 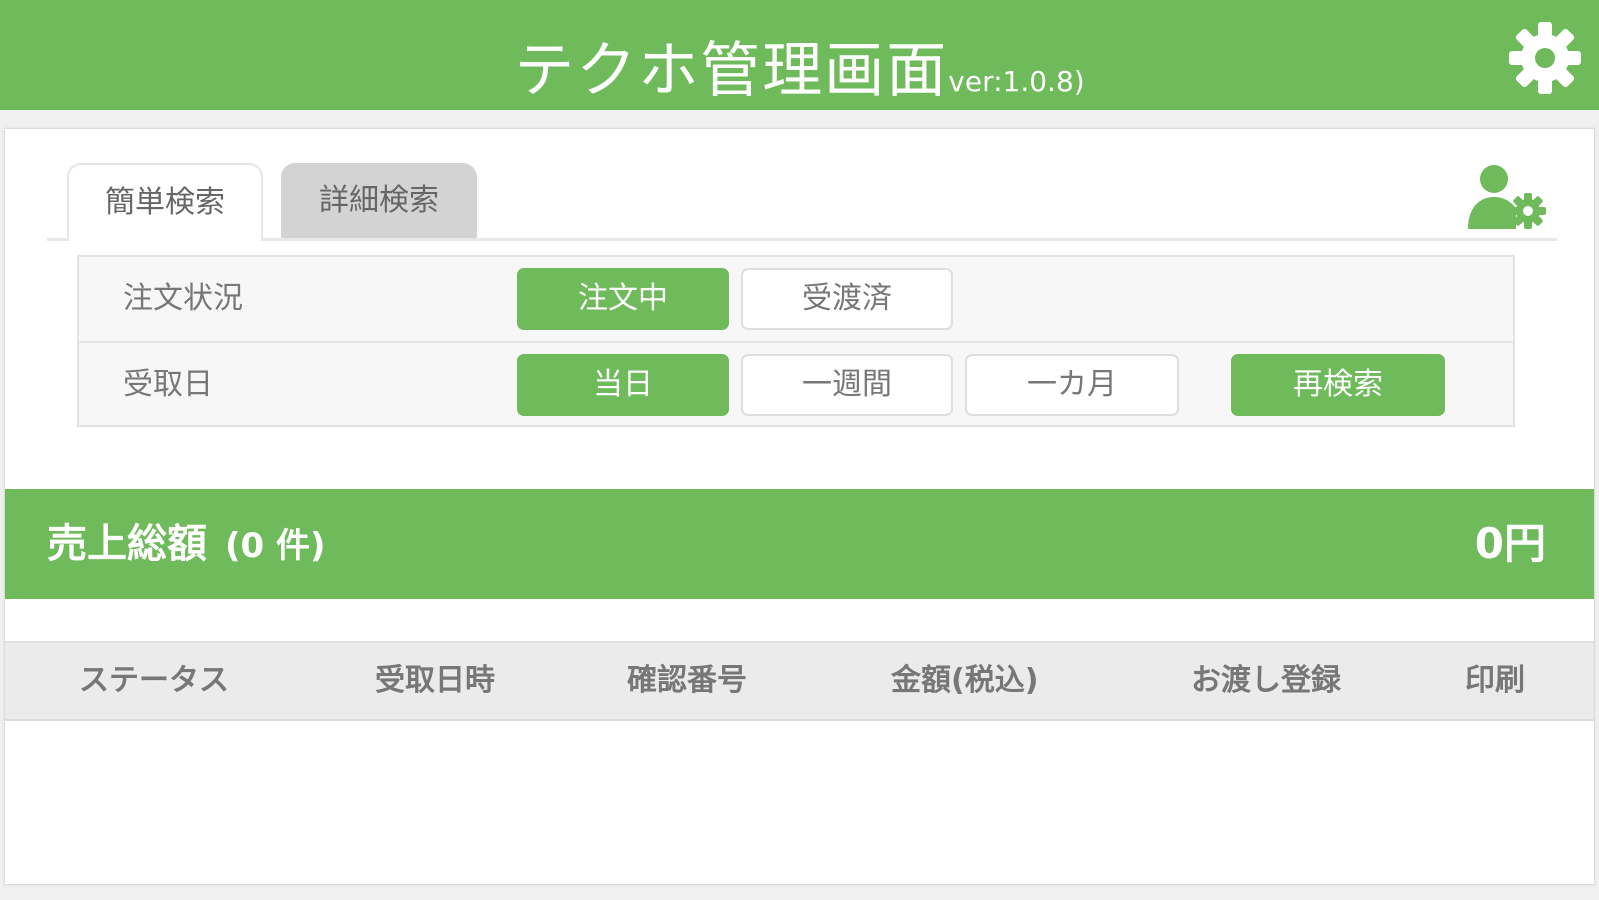 What do you see at coordinates (847, 385) in the screenshot?
I see `date-week-button: 一週間` at bounding box center [847, 385].